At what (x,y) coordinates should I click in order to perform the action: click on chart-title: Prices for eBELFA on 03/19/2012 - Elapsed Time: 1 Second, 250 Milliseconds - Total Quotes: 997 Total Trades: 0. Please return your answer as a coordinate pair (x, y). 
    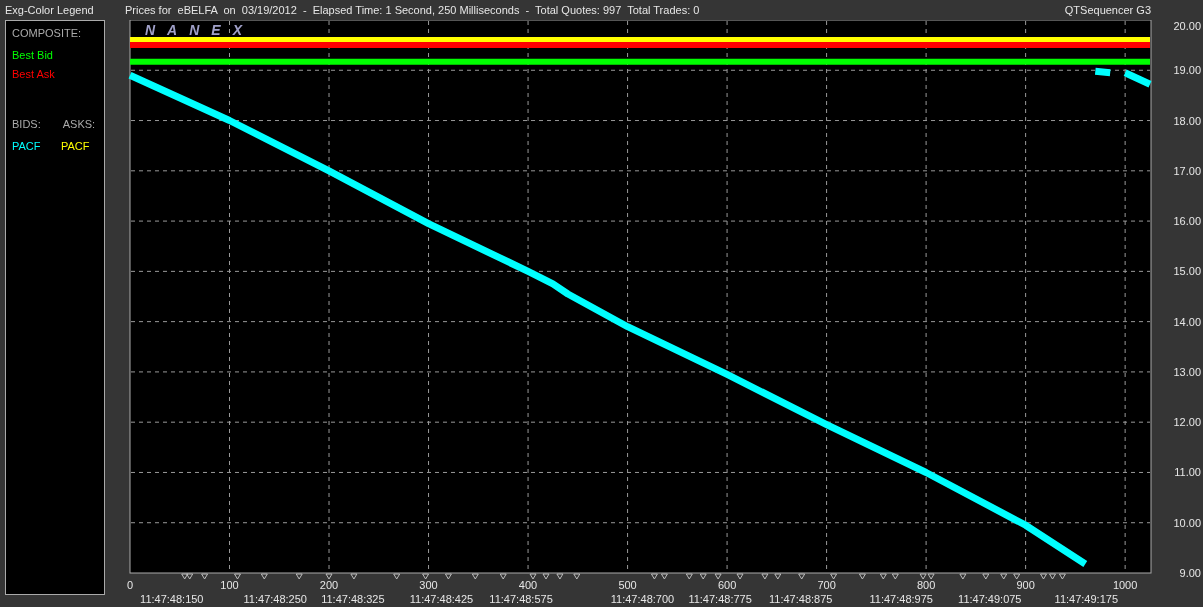
    Looking at the image, I should click on (412, 10).